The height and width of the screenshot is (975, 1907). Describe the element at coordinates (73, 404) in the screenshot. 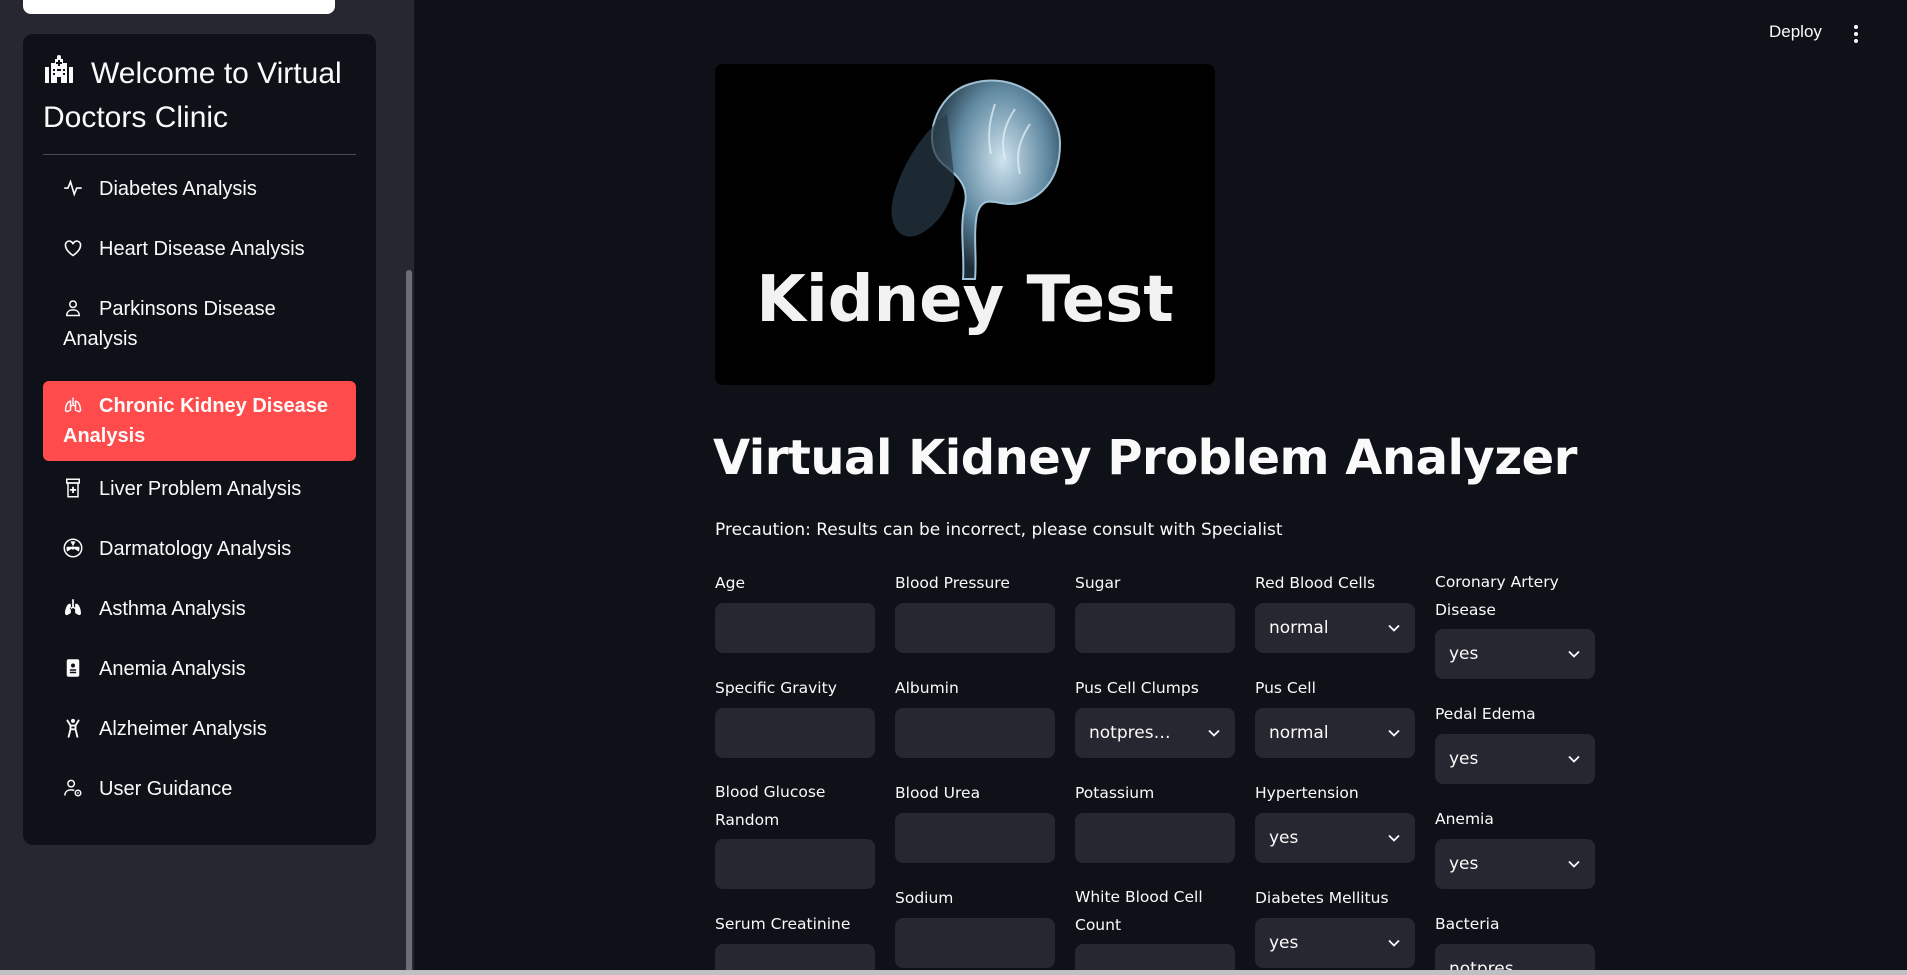

I see `lungs-icon` at that location.